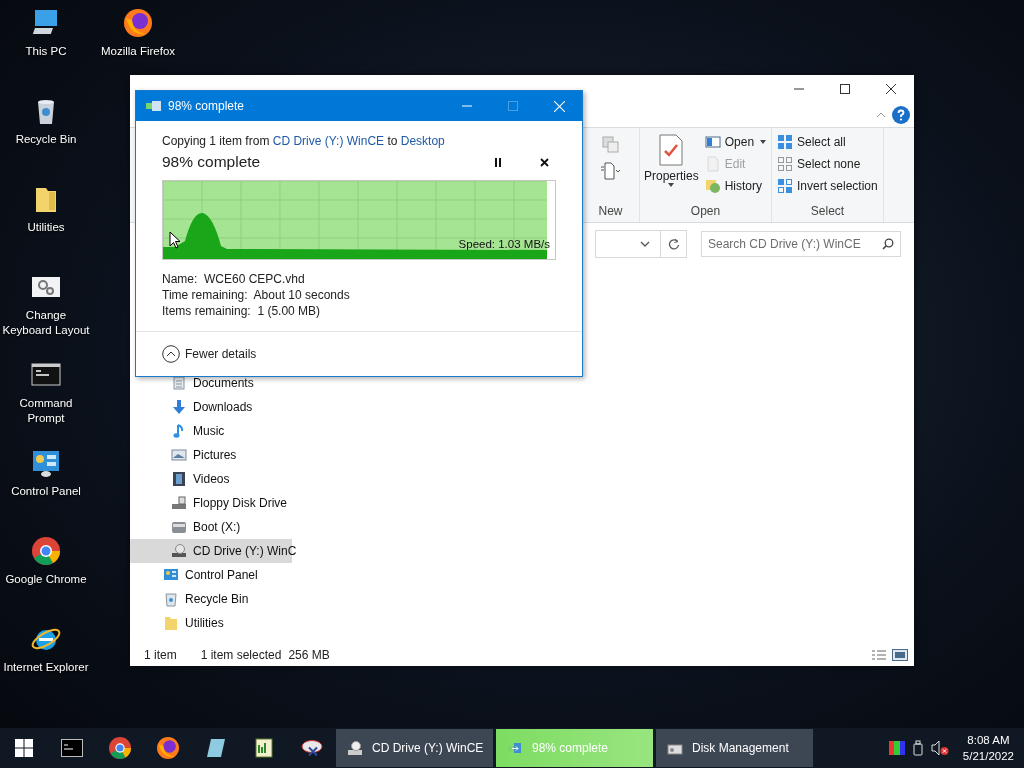 This screenshot has width=1024, height=768. I want to click on item-count: 1 item, so click(160, 654).